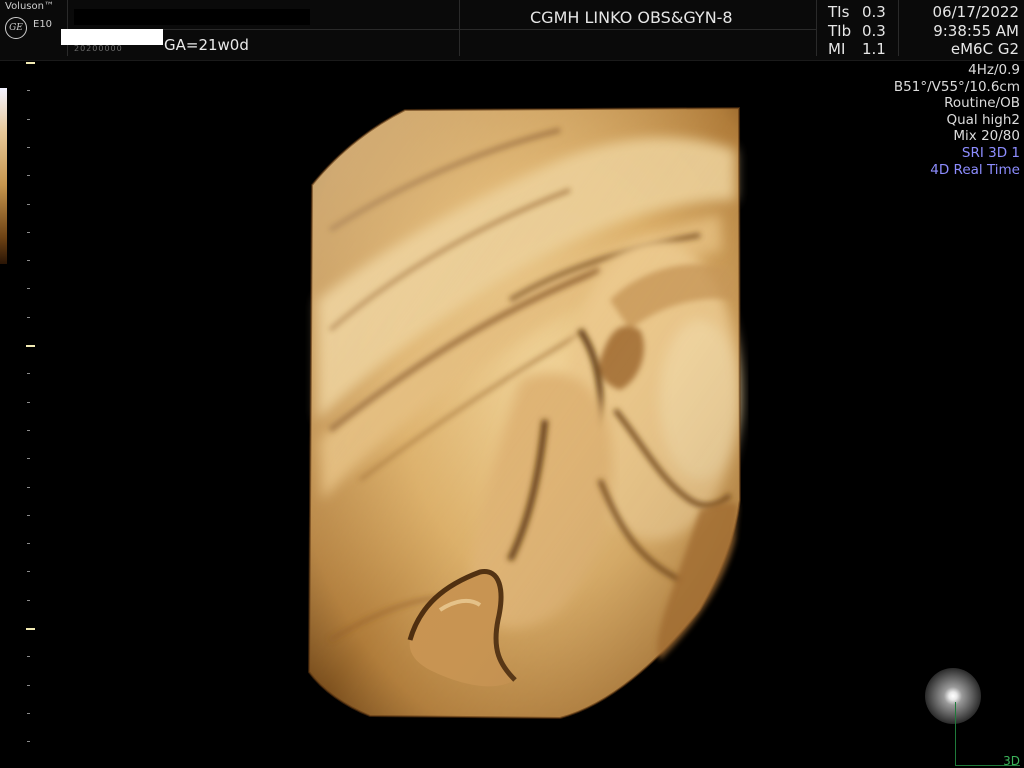  What do you see at coordinates (986, 136) in the screenshot?
I see `param-mix: Mix 20/80` at bounding box center [986, 136].